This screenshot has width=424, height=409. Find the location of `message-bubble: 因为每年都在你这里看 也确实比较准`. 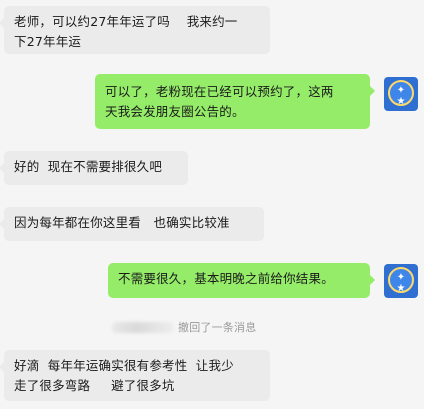

message-bubble: 因为每年都在你这里看 也确实比较准 is located at coordinates (132, 224).